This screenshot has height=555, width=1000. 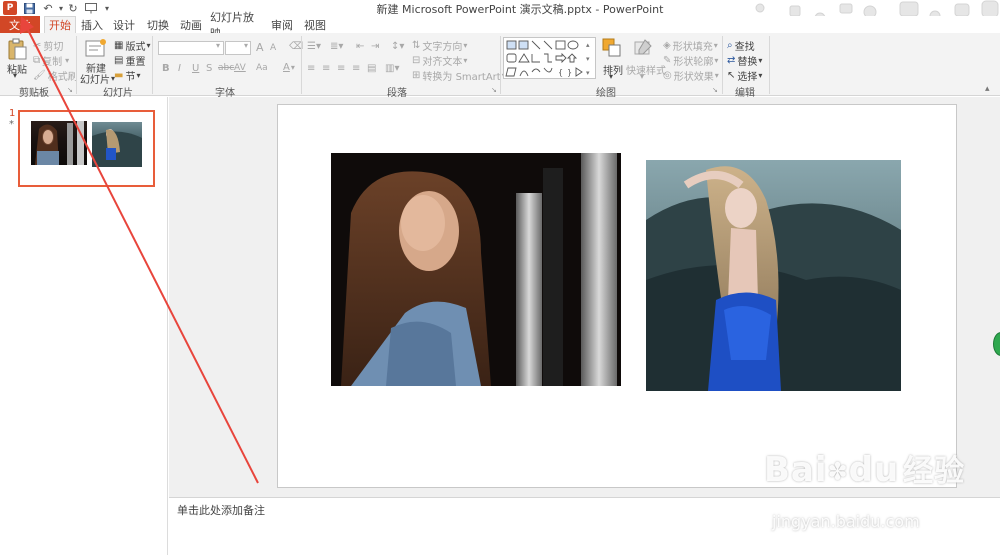 I want to click on shape-outline-button: ✎ 形状轮廓 ▾, so click(x=690, y=60).